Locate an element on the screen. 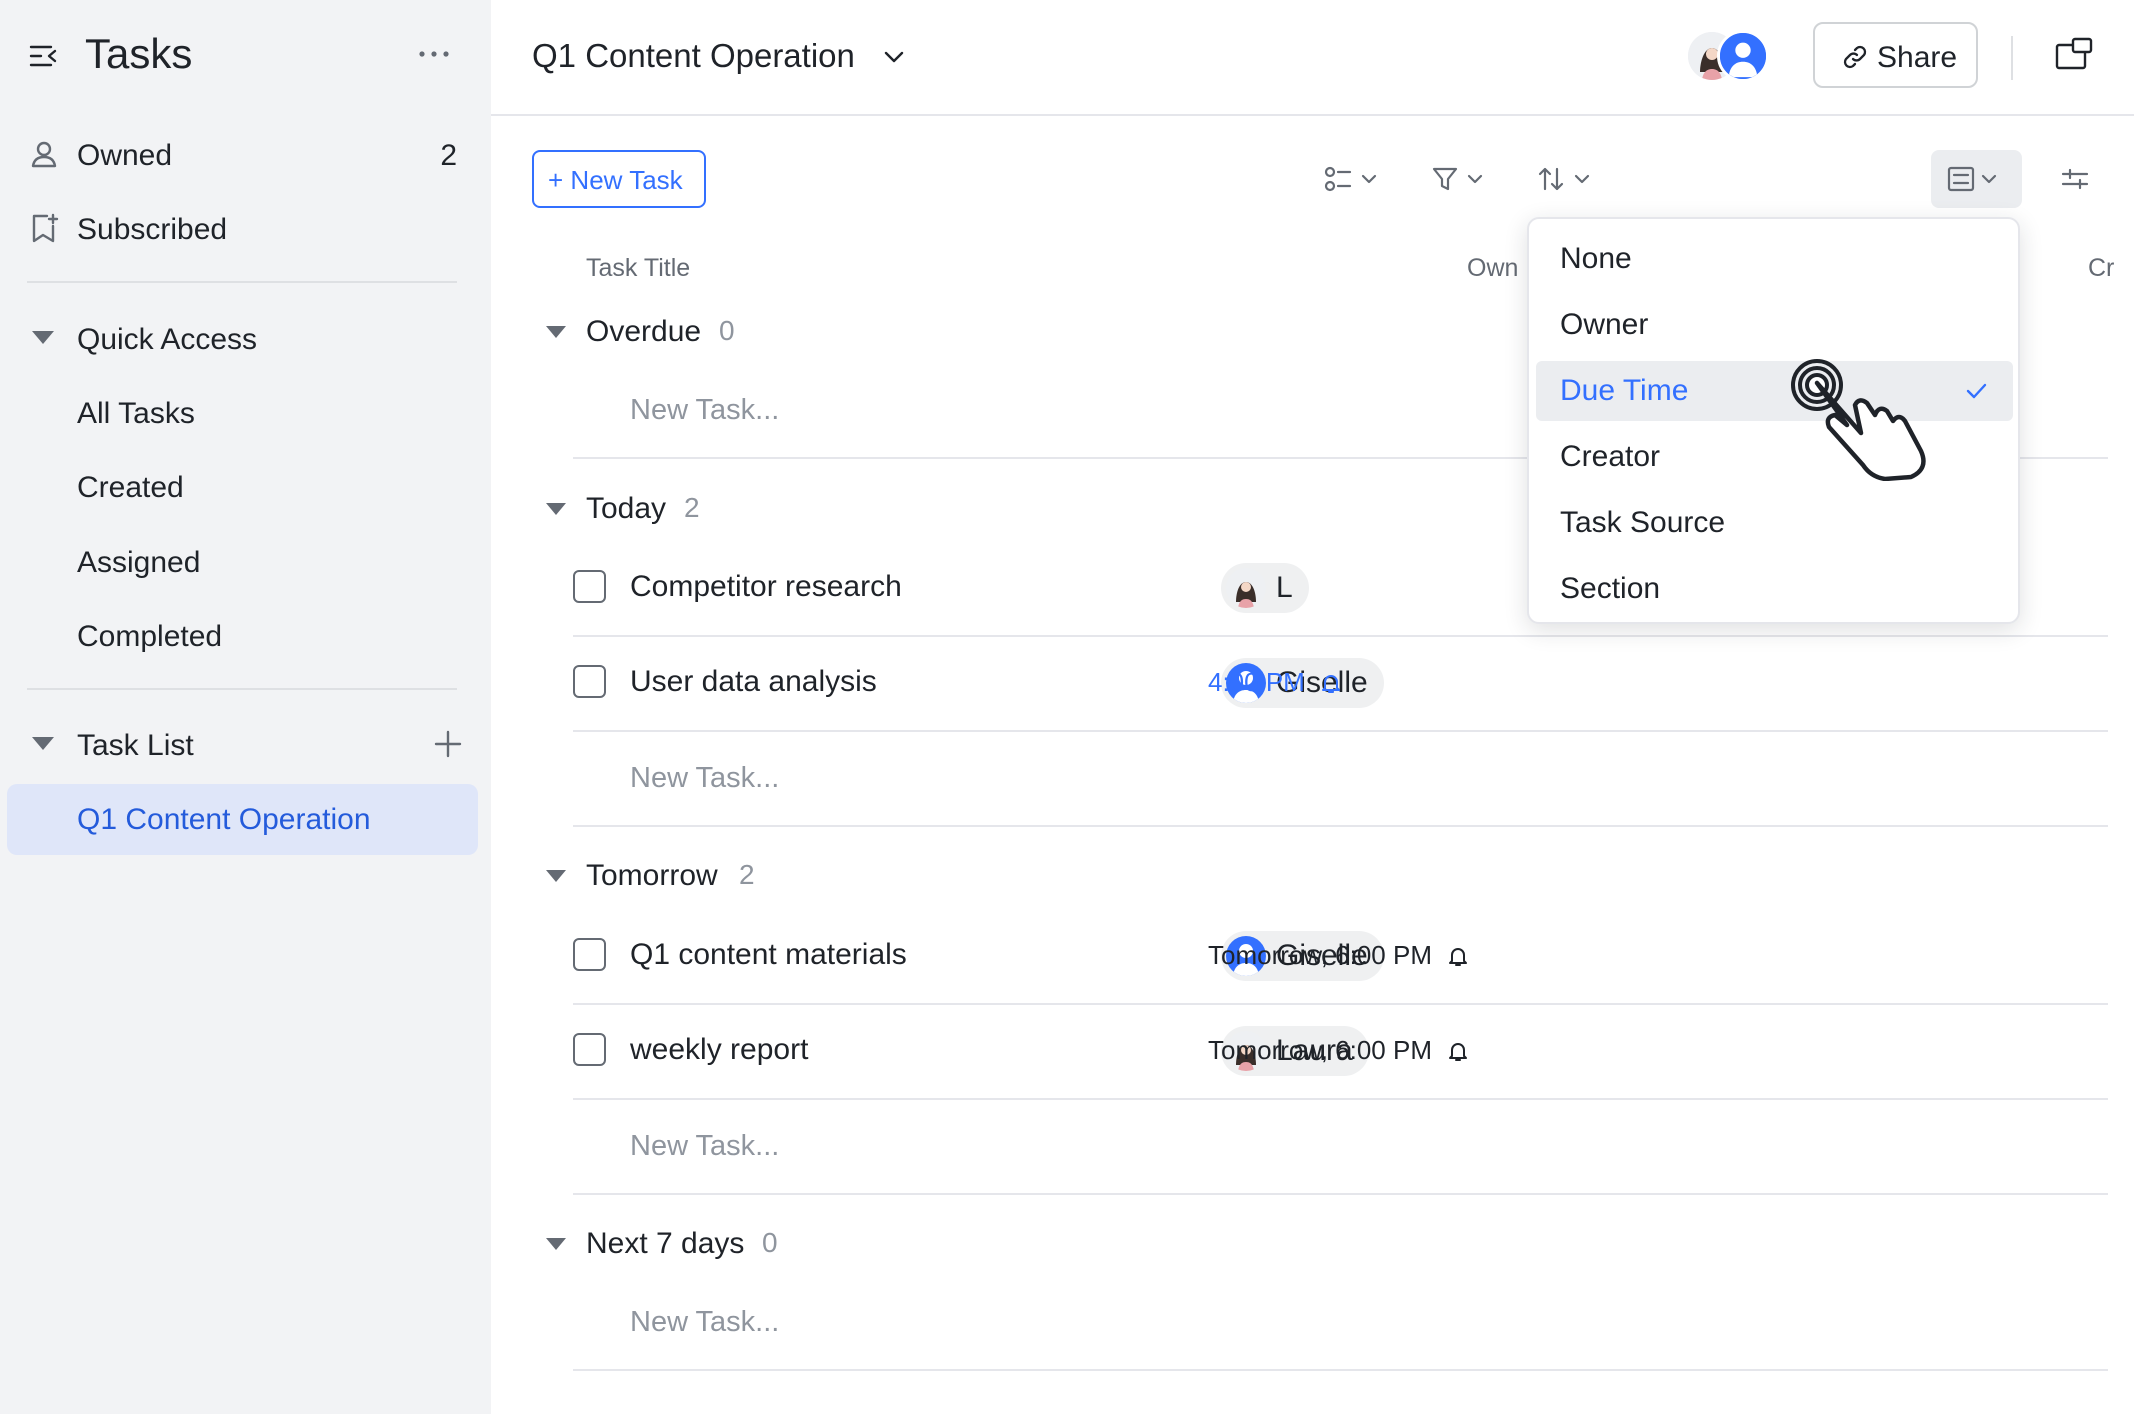 The image size is (2134, 1414). adjust-icon is located at coordinates (2075, 179).